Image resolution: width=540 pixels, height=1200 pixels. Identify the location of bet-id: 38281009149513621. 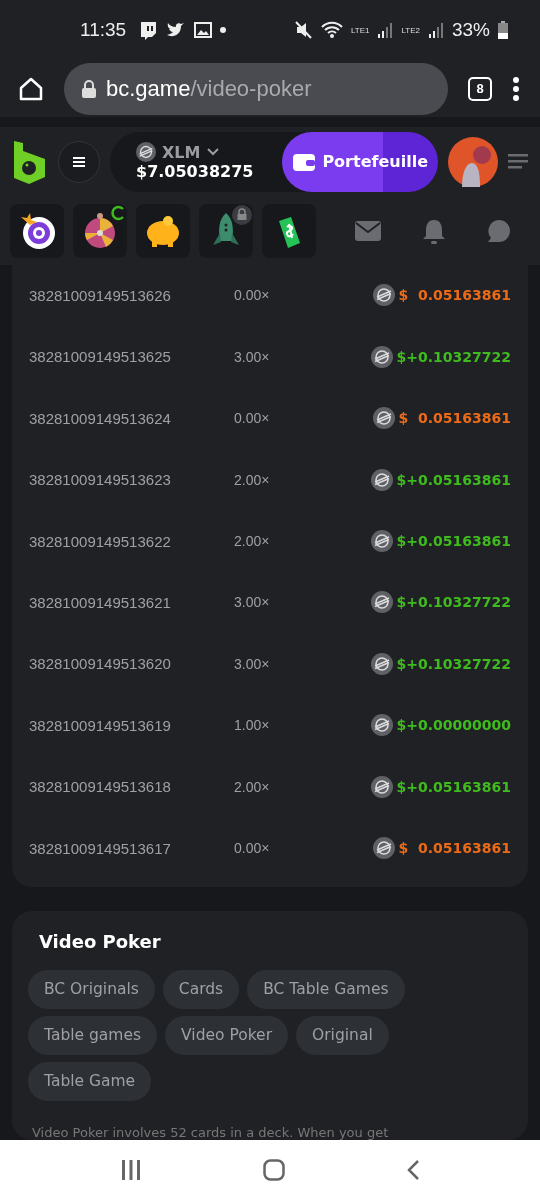
(100, 602).